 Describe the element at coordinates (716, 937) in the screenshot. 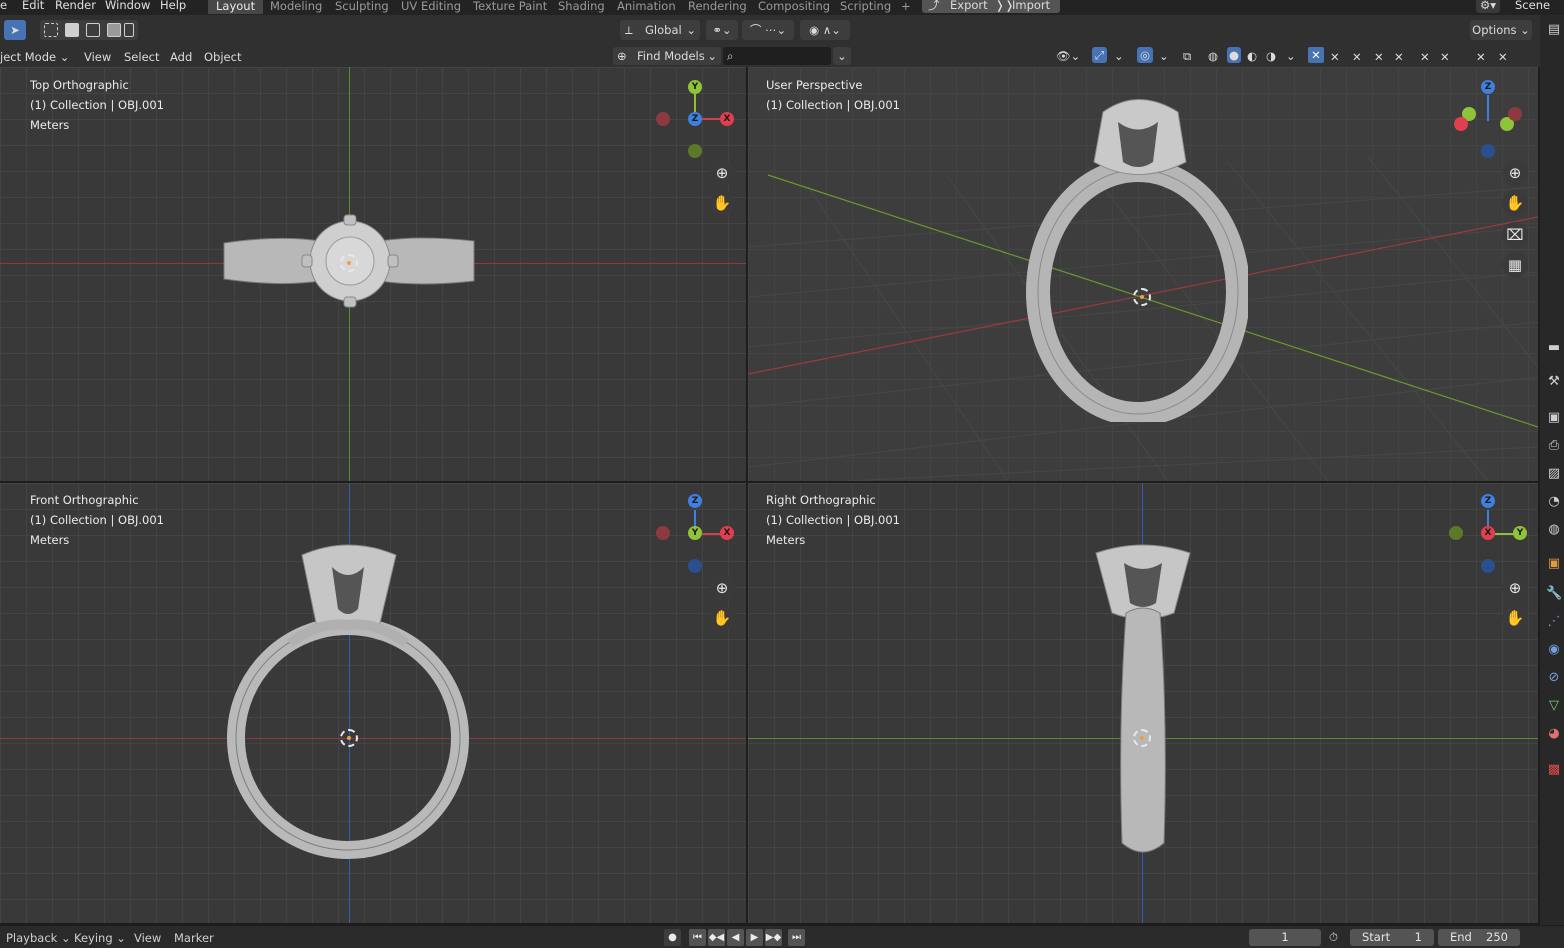

I see `prev-keyframe-button: ◆◀` at that location.